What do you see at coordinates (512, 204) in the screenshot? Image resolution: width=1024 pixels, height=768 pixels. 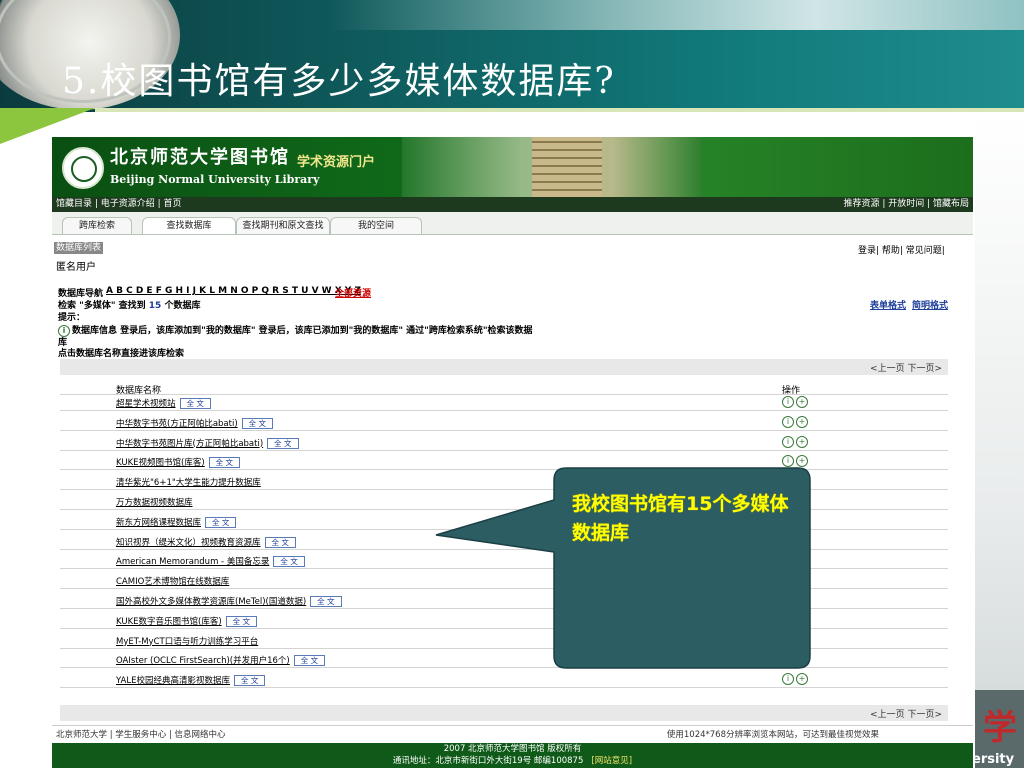 I see `top-nav: 馆藏目录 | 电子资源介绍 | 首页 推荐资源 | 开放时间 | 馆藏布局` at bounding box center [512, 204].